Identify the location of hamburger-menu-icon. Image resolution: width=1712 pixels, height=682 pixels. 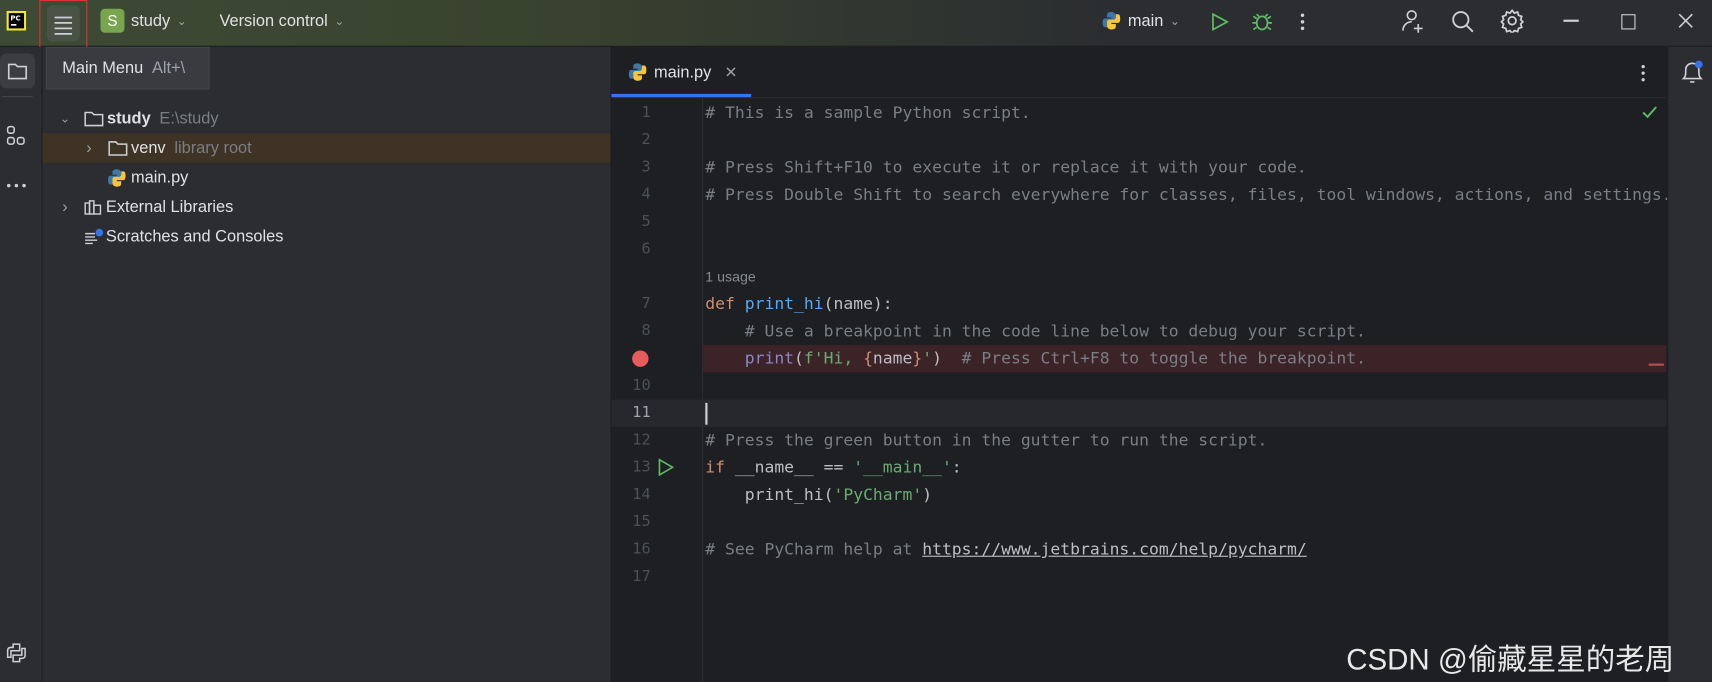
(63, 23).